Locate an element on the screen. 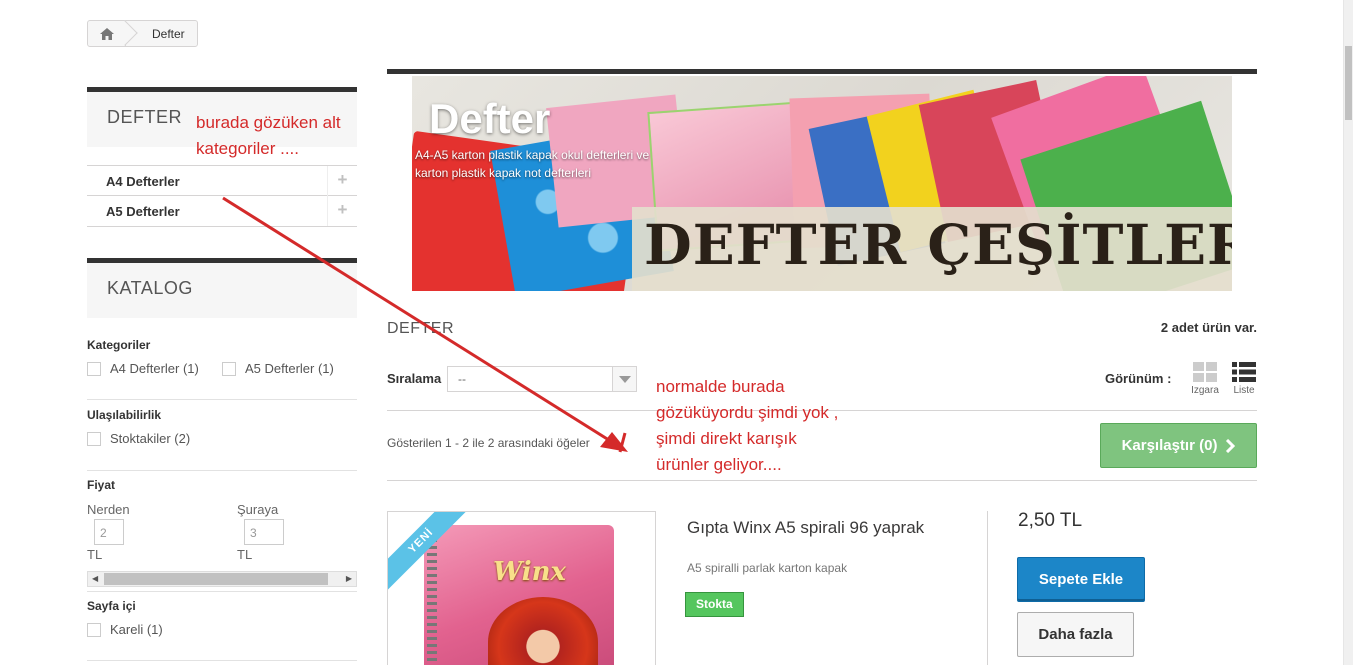 Image resolution: width=1353 pixels, height=665 pixels. view-list-label: Liste is located at coordinates (1244, 390).